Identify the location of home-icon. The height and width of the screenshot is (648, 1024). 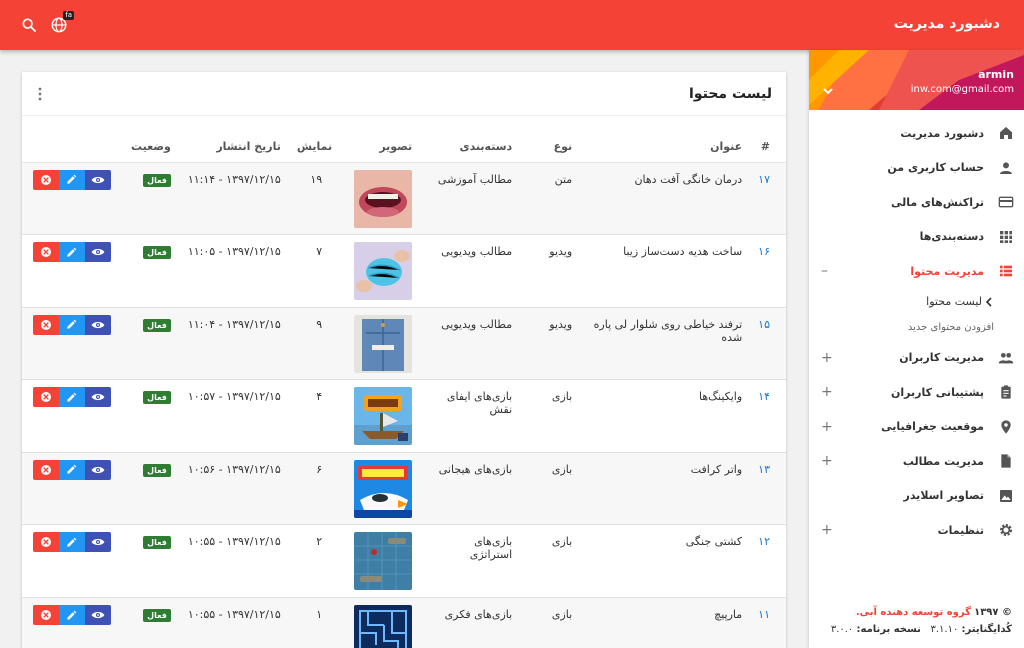
(1006, 133).